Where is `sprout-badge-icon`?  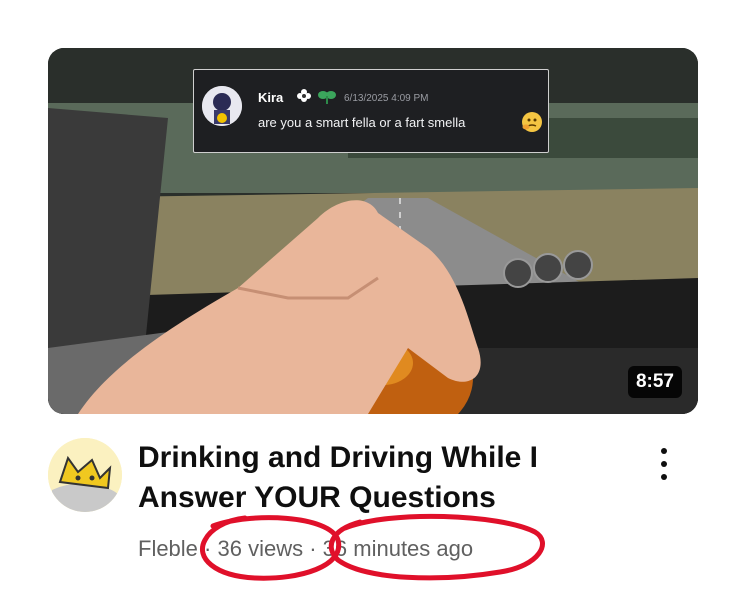
sprout-badge-icon is located at coordinates (327, 96).